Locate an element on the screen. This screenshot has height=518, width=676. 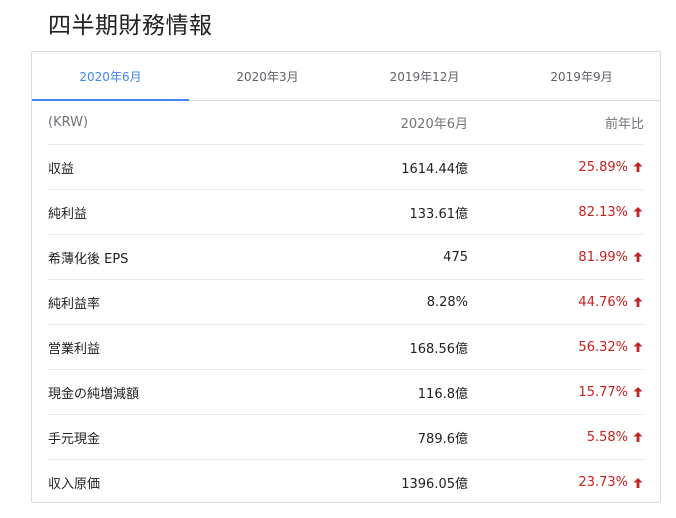
row-value: 1614.44億 is located at coordinates (434, 169).